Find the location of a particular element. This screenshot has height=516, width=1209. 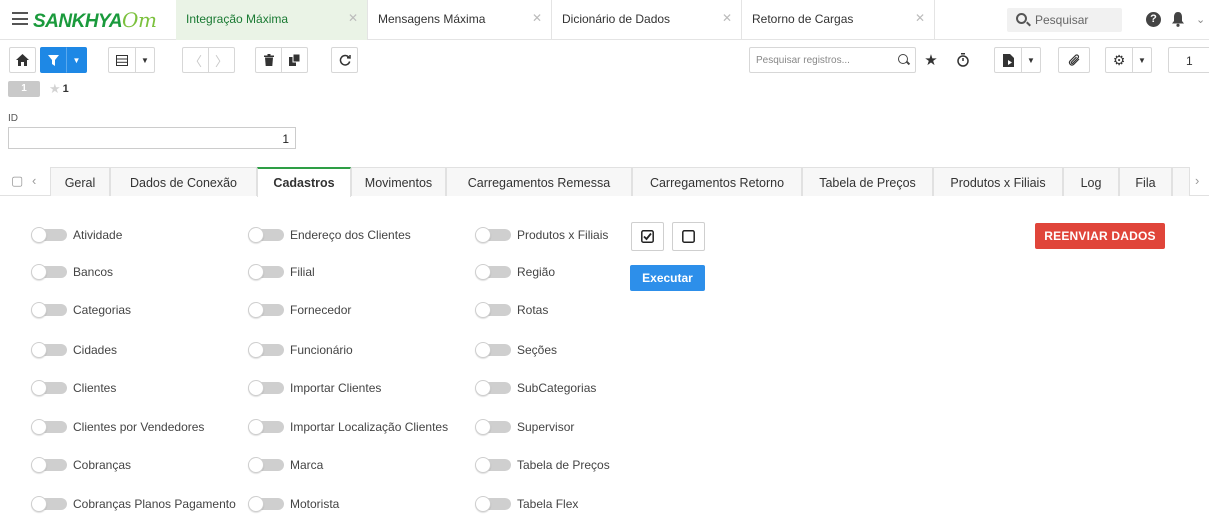

toggle-supervisor: Supervisor is located at coordinates (524, 427).